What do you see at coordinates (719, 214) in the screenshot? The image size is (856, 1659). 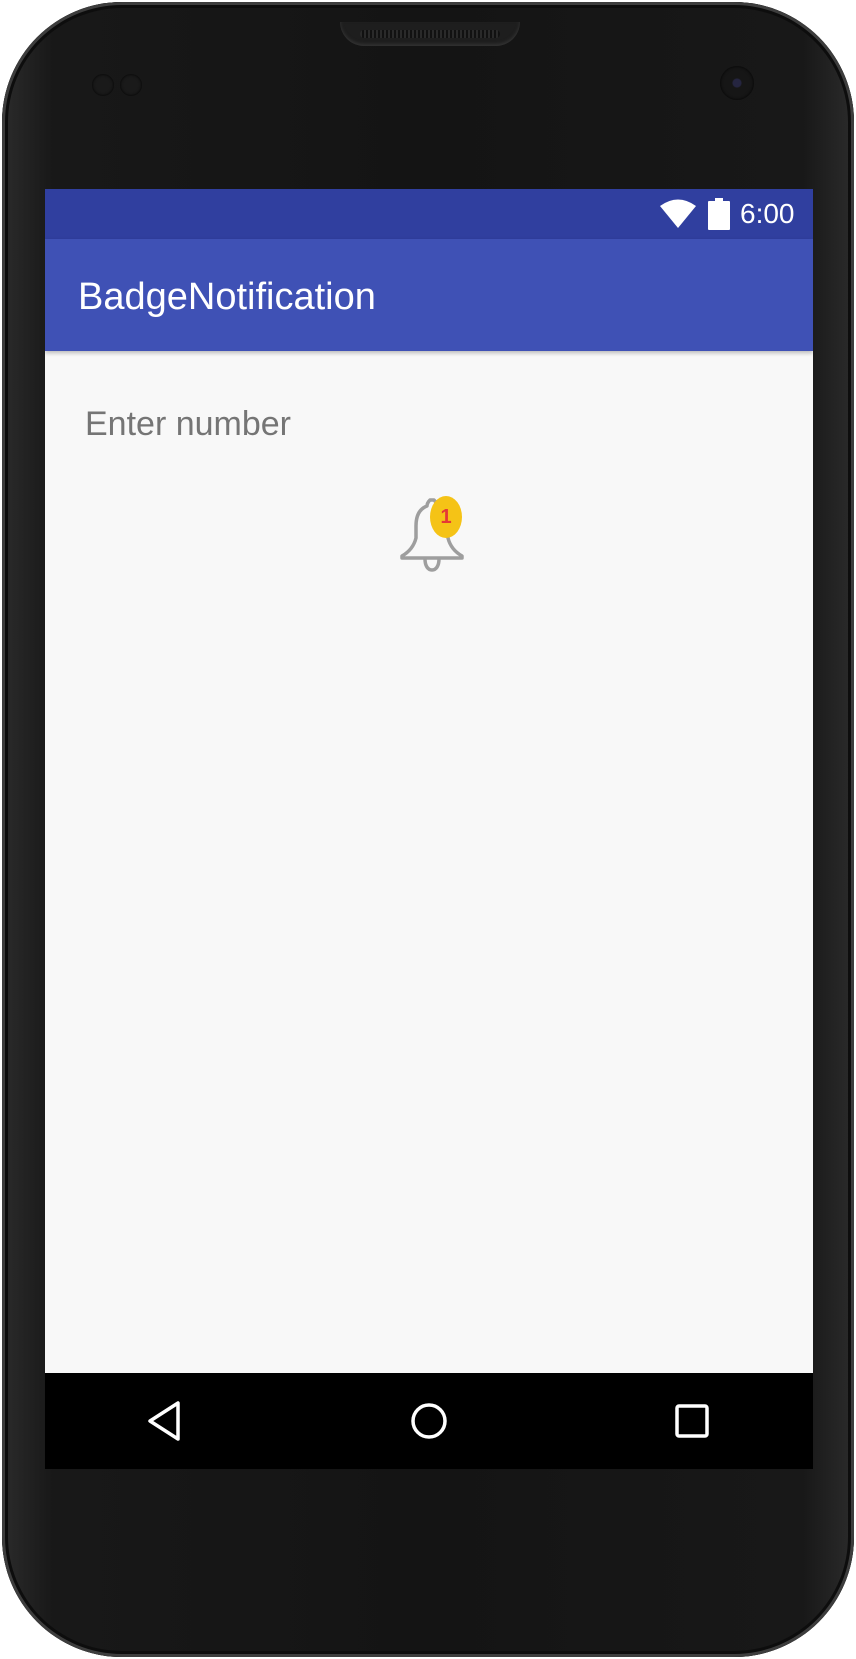 I see `battery-icon` at bounding box center [719, 214].